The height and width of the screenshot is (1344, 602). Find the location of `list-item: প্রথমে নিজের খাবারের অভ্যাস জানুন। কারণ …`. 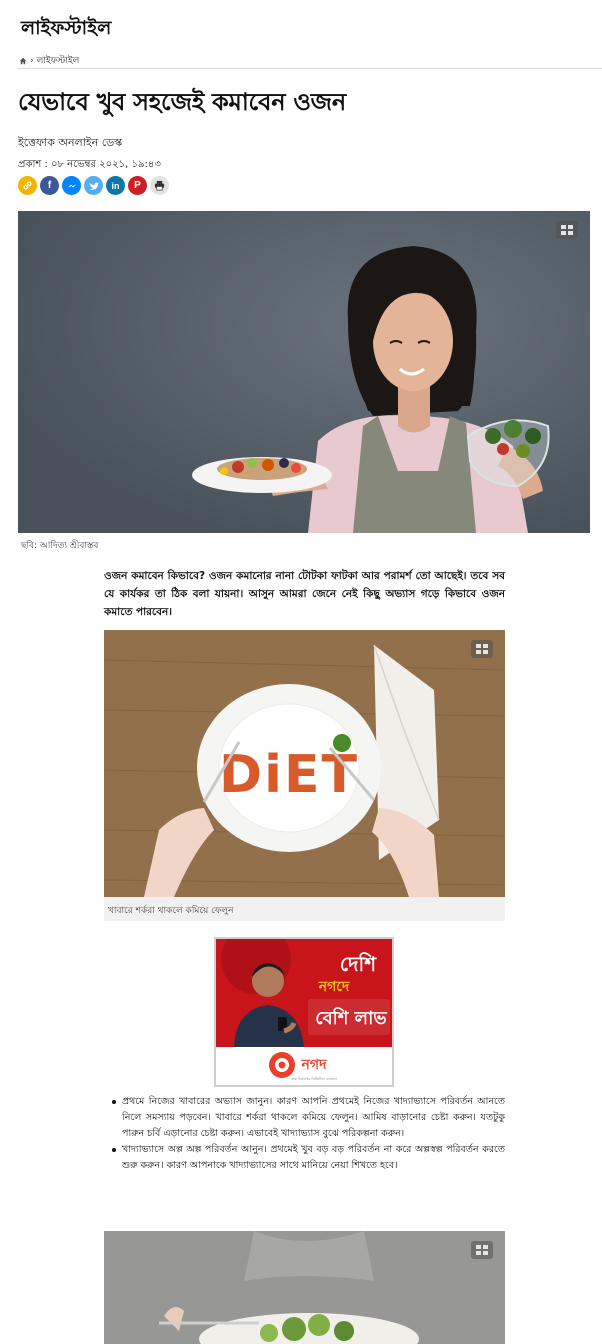

list-item: প্রথমে নিজের খাবারের অভ্যাস জানুন। কারণ … is located at coordinates (308, 1118).